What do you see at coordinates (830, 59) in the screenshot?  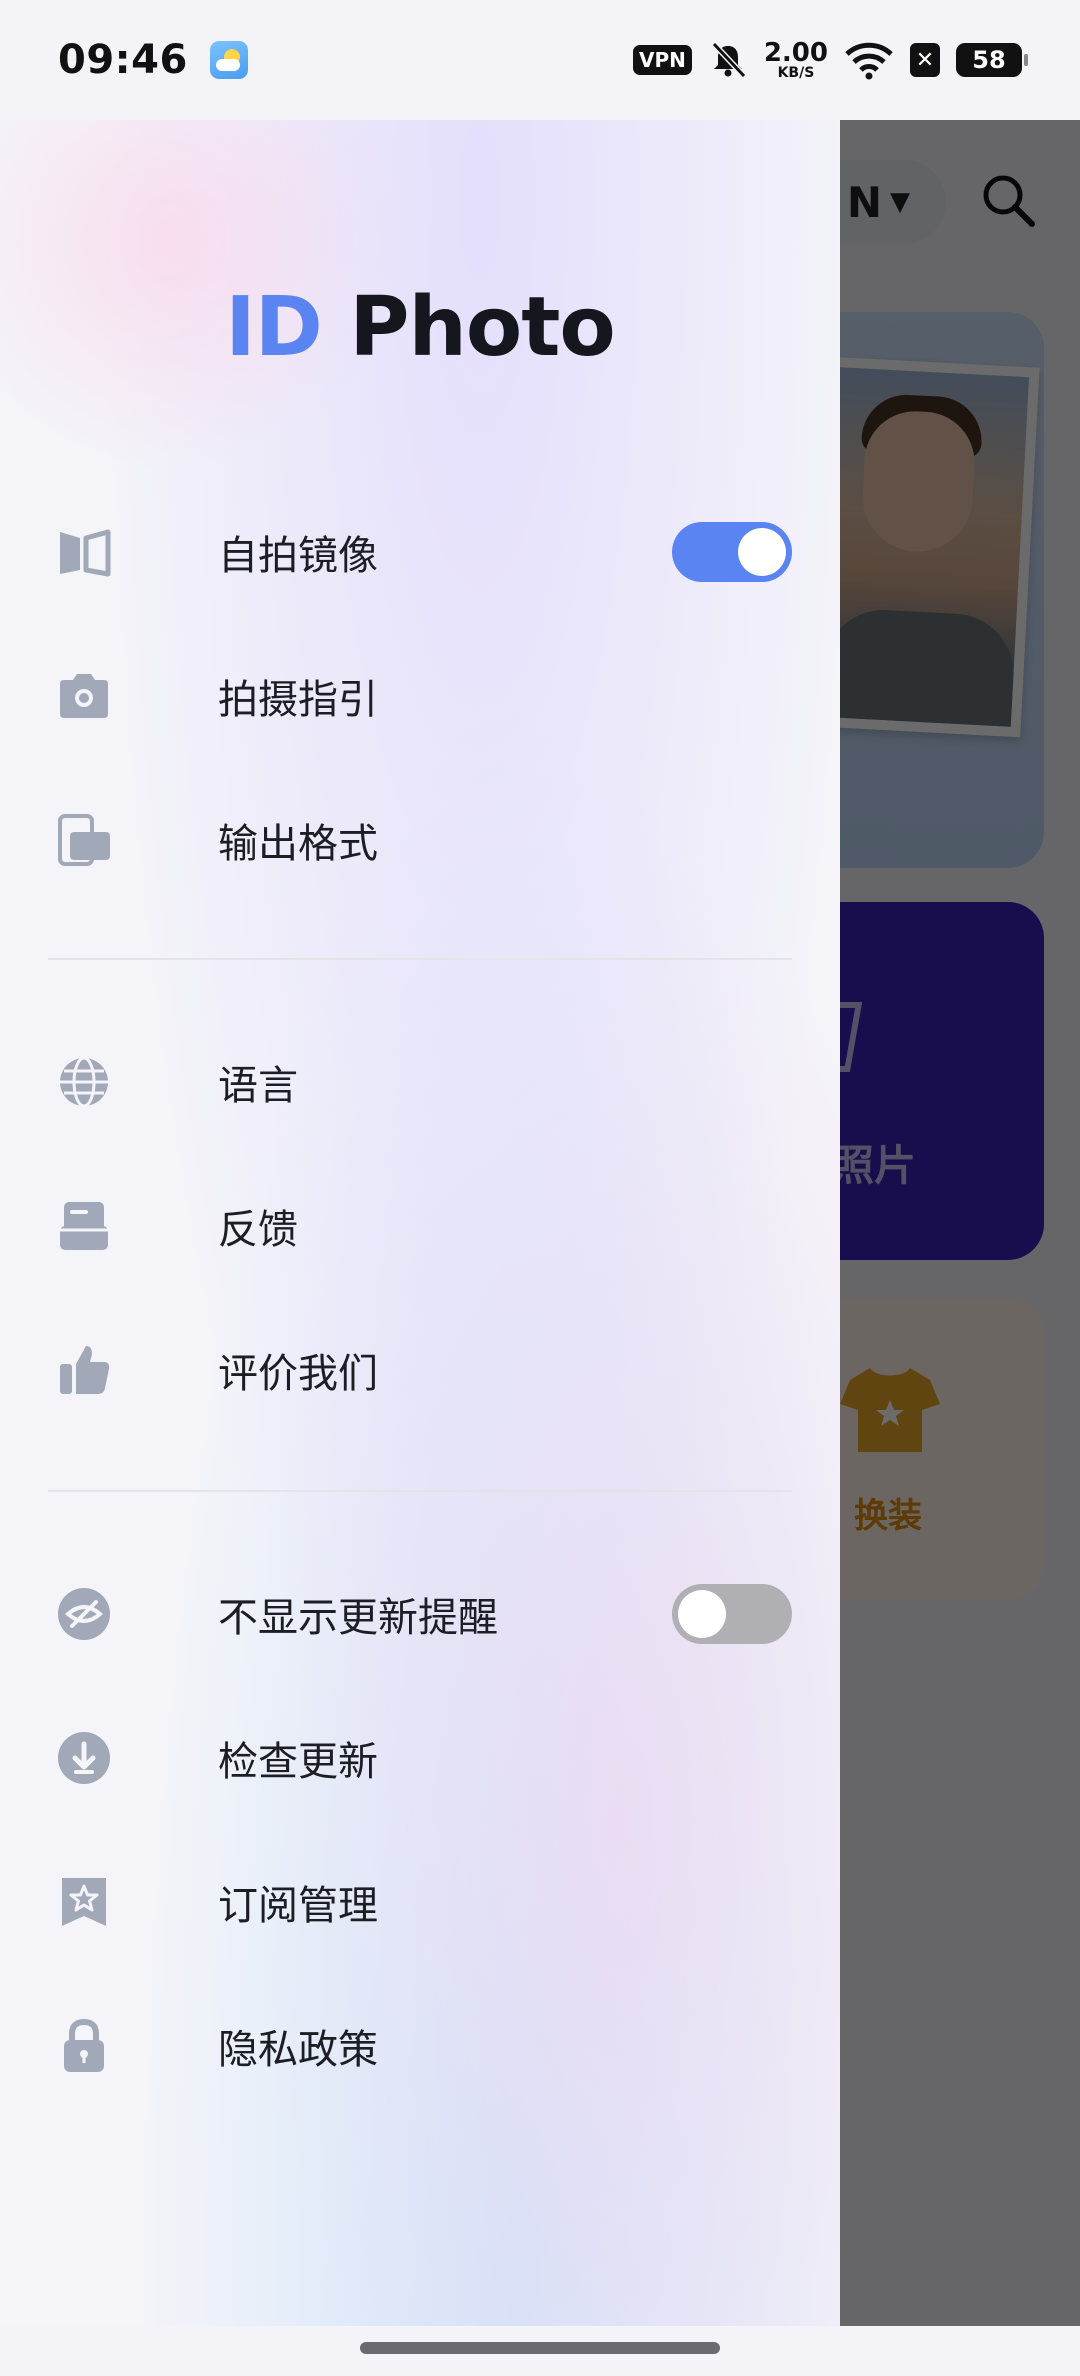 I see `status-icons: VPN 2.00 KB/S ✕ 58` at bounding box center [830, 59].